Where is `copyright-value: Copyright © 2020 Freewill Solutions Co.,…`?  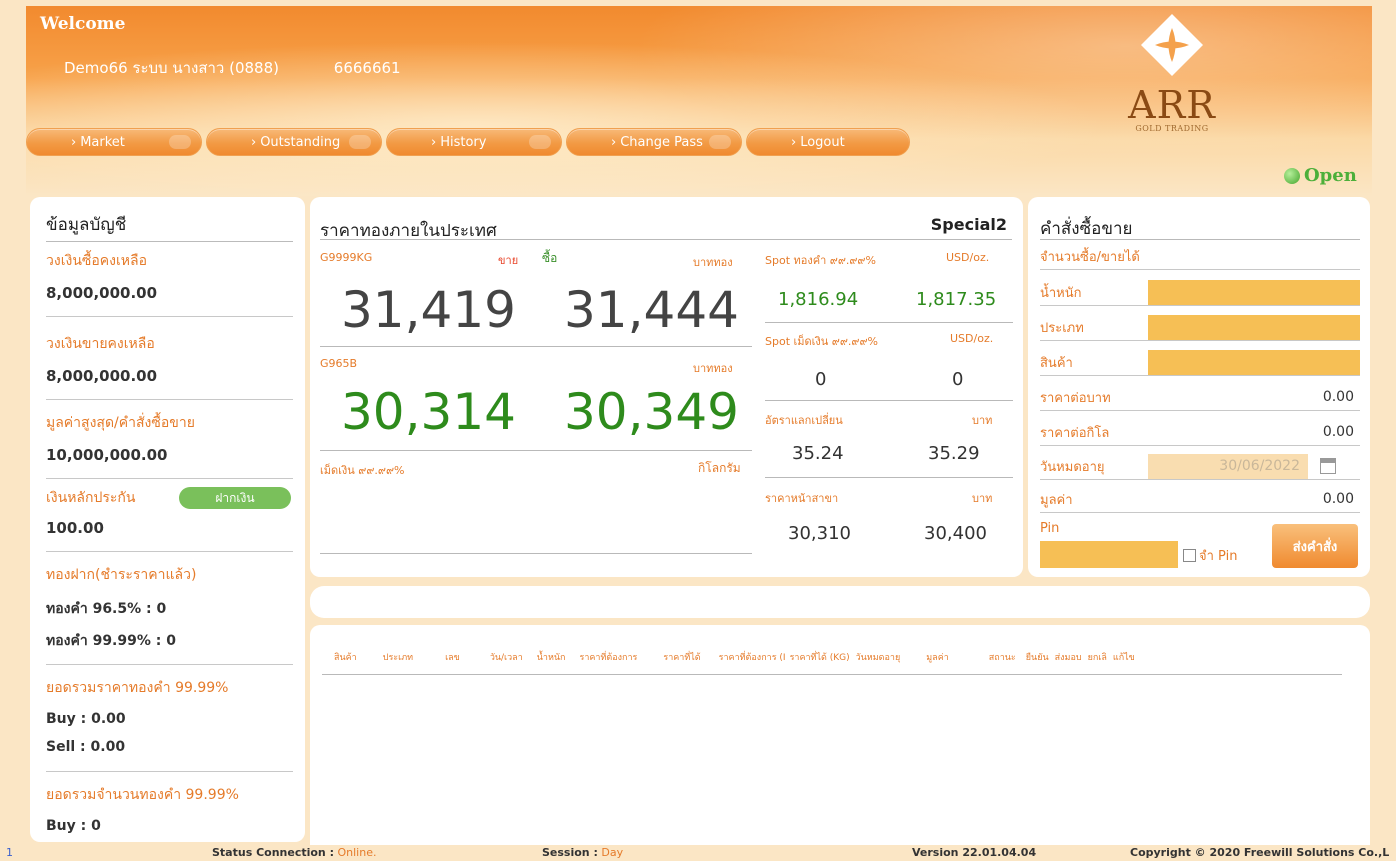 copyright-value: Copyright © 2020 Freewill Solutions Co.,… is located at coordinates (1260, 852).